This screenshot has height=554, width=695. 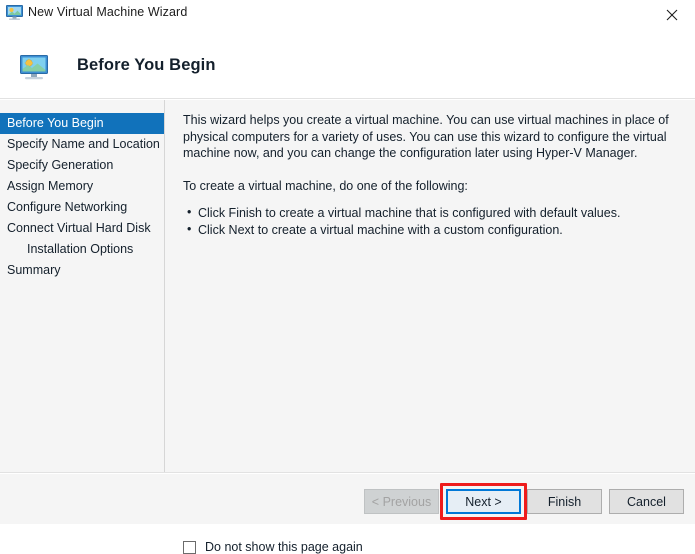 I want to click on sidebar-item-installation-options: Installation Options, so click(x=82, y=249).